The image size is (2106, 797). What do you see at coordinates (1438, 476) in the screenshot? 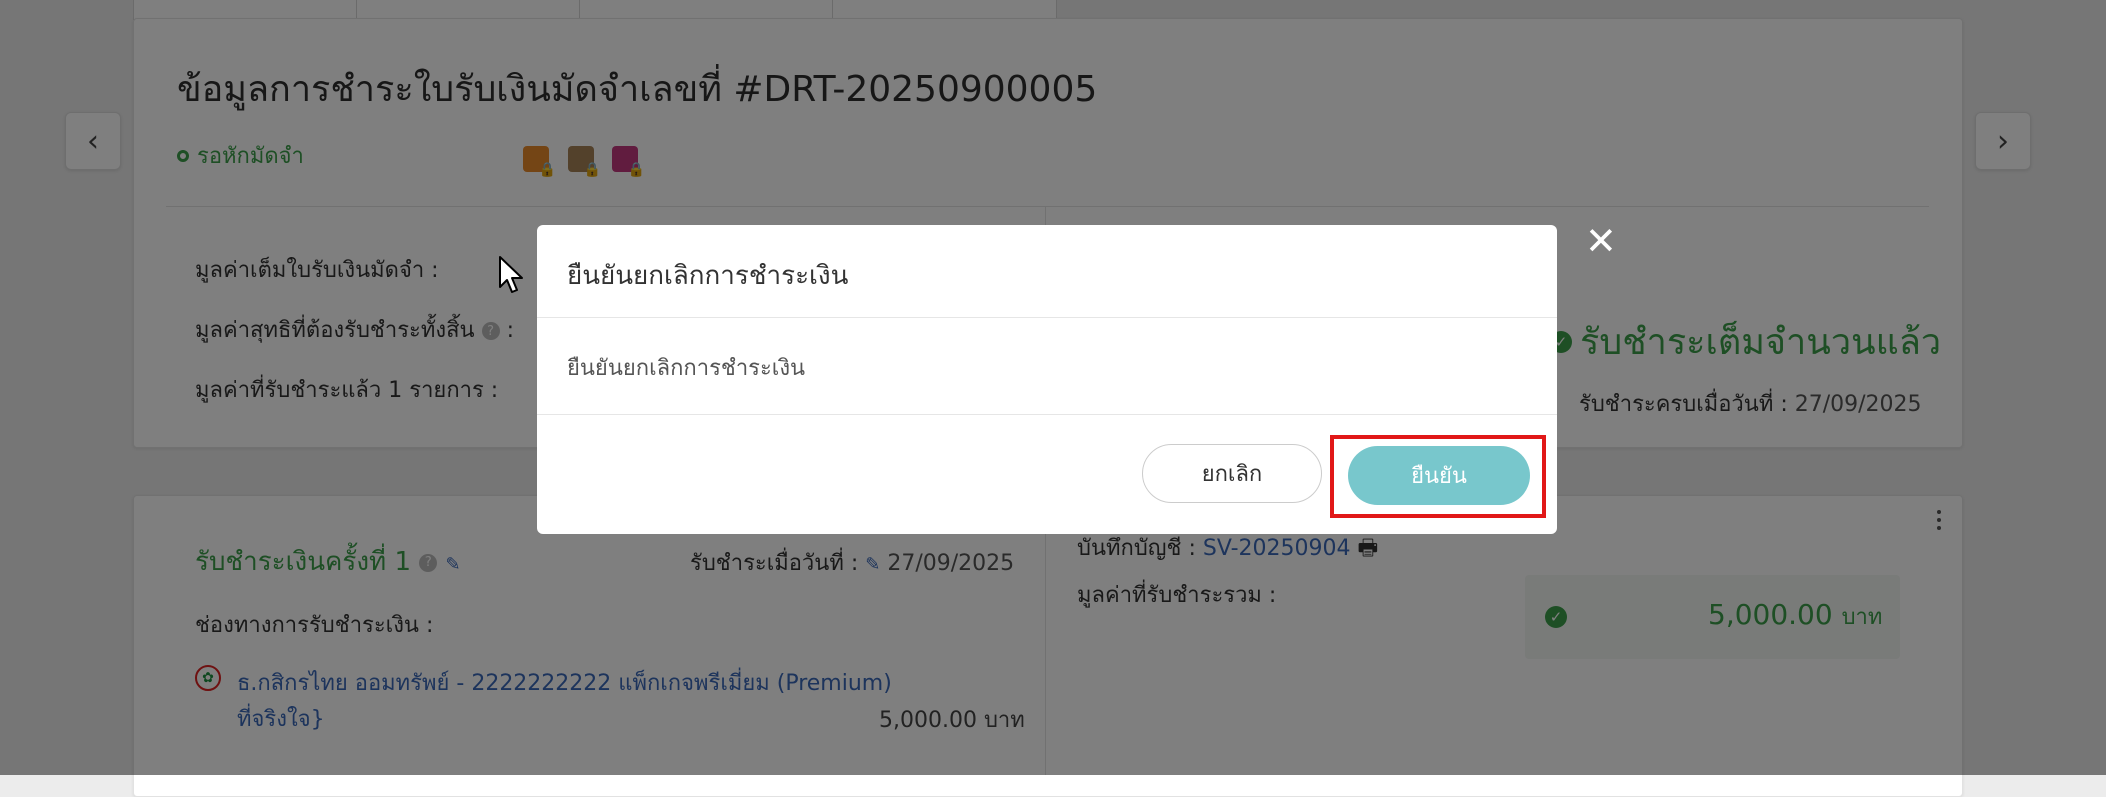
I see `confirm-button-highlight` at bounding box center [1438, 476].